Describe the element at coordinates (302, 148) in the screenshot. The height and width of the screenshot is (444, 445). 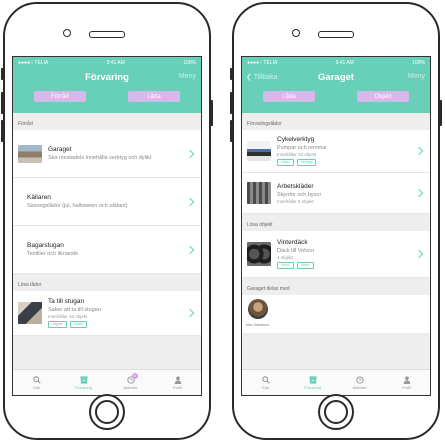
I see `box-desc: Pumpar och remmar` at that location.